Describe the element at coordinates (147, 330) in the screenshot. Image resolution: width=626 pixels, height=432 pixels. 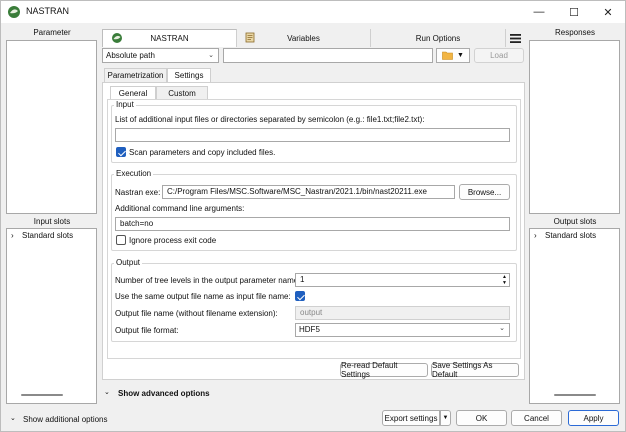
I see `output-format-label: Output file format:` at that location.